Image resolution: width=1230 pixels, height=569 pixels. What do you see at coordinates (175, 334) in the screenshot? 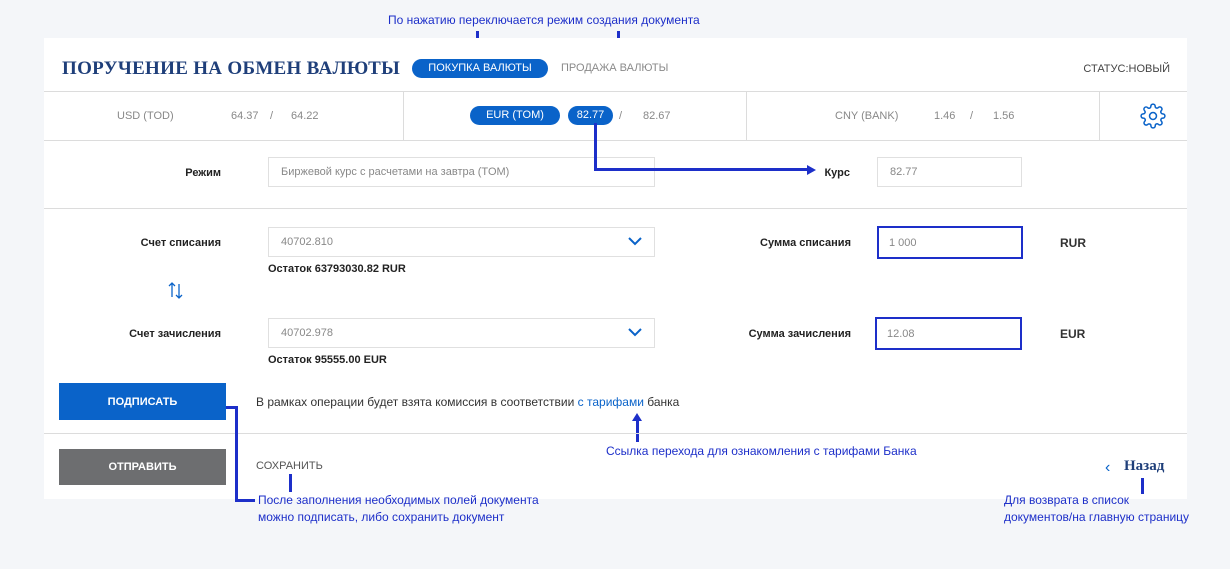
I see `credit-account-label: Счет зачисления` at bounding box center [175, 334].